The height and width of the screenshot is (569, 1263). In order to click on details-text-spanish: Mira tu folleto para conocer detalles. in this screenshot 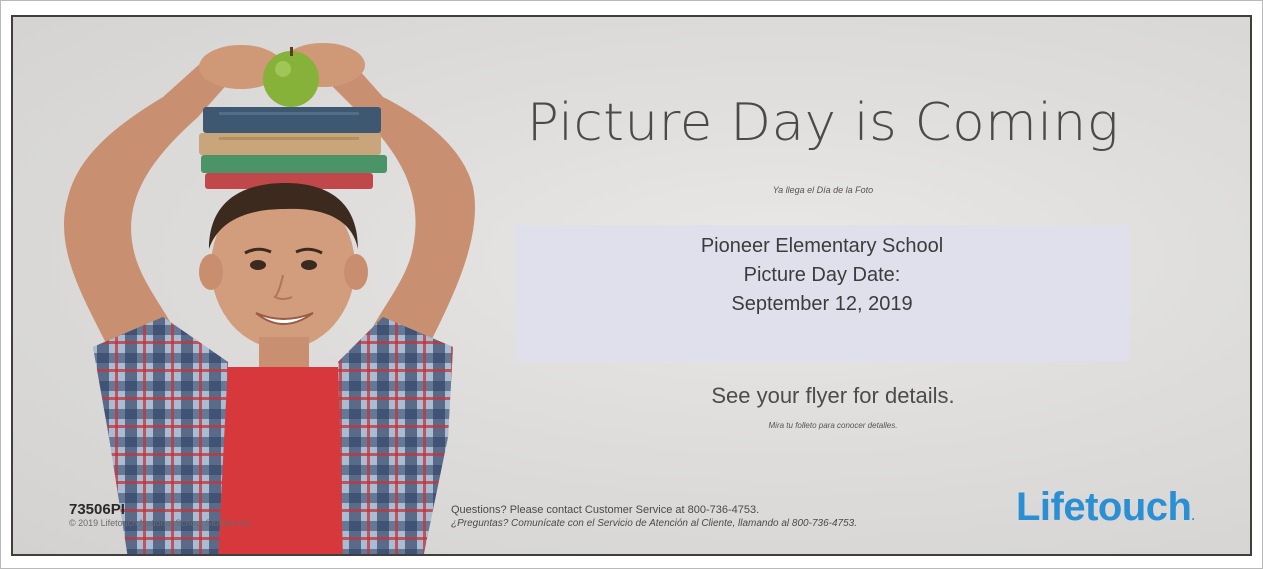, I will do `click(833, 425)`.